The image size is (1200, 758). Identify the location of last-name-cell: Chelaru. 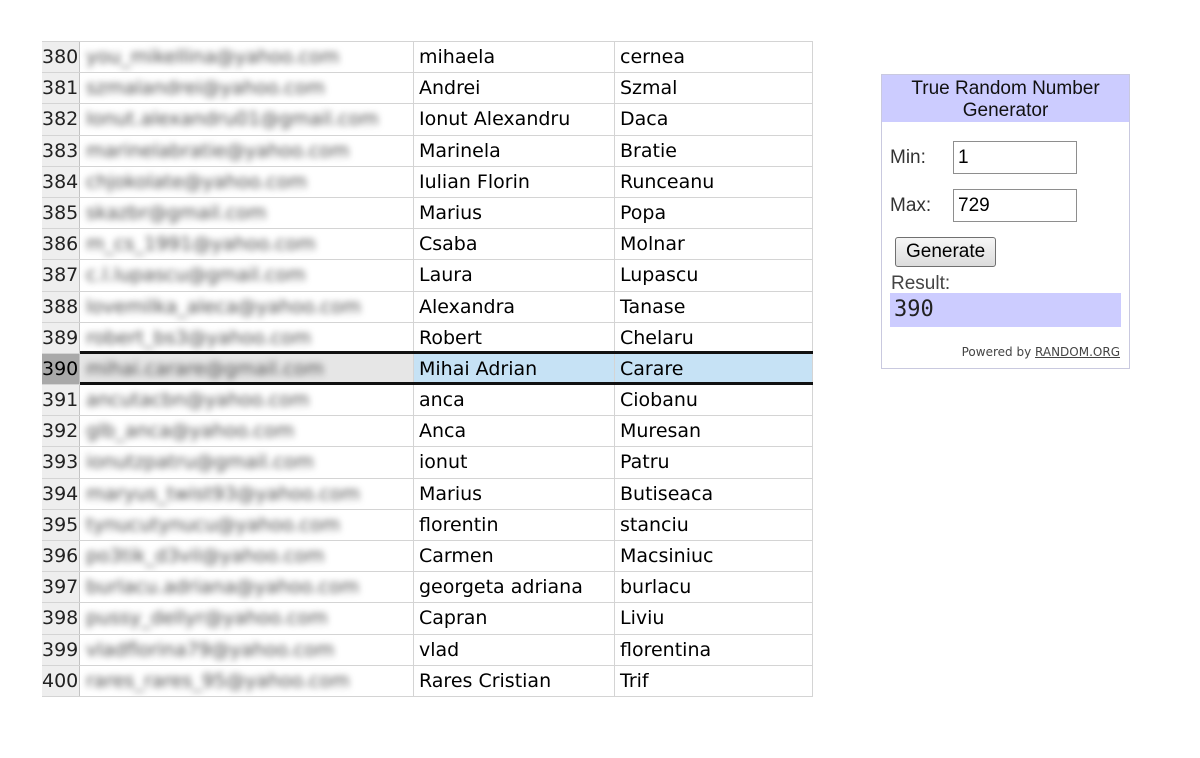
(714, 337).